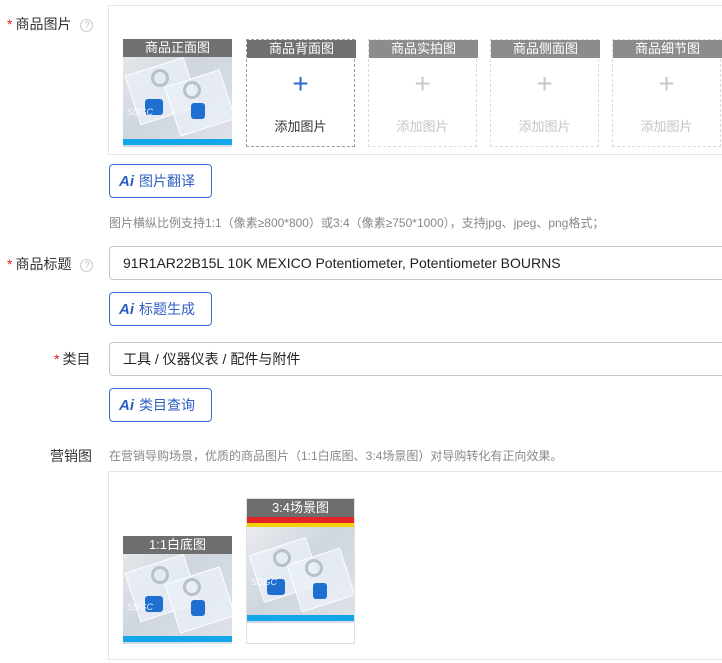 This screenshot has height=663, width=722. I want to click on product-images-label-text: 商品图片, so click(43, 24).